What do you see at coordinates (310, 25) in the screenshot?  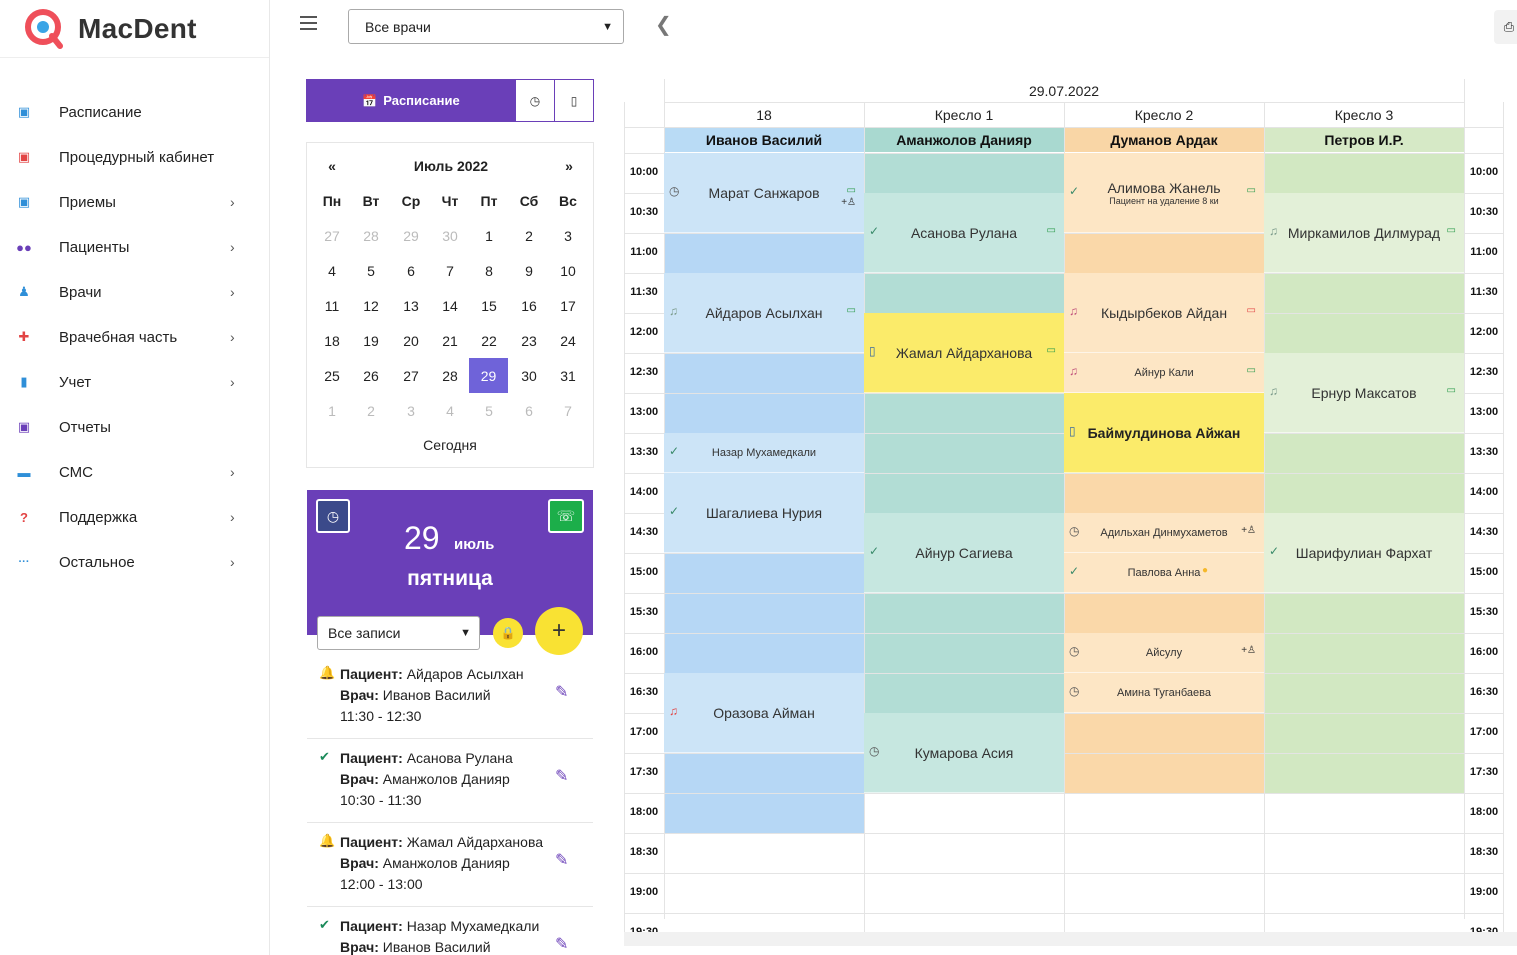 I see `menu-toggle-icon` at bounding box center [310, 25].